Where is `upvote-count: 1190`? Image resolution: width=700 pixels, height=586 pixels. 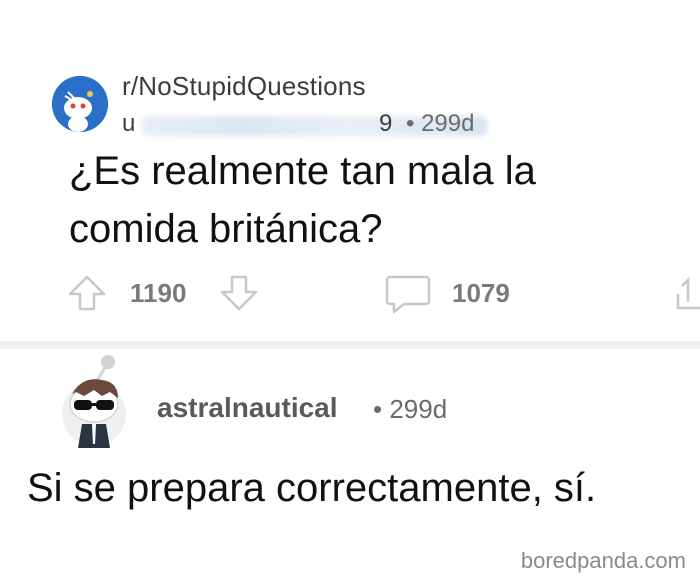 upvote-count: 1190 is located at coordinates (158, 293).